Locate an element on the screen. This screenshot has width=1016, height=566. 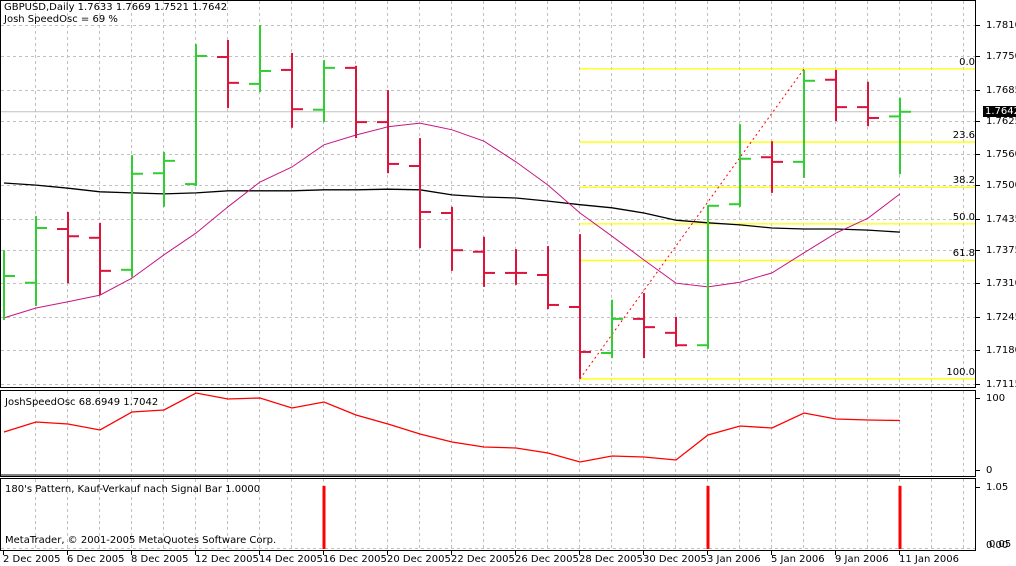
oscillator-label: JoshSpeedOsc 68.6949 1.7042 is located at coordinates (82, 402).